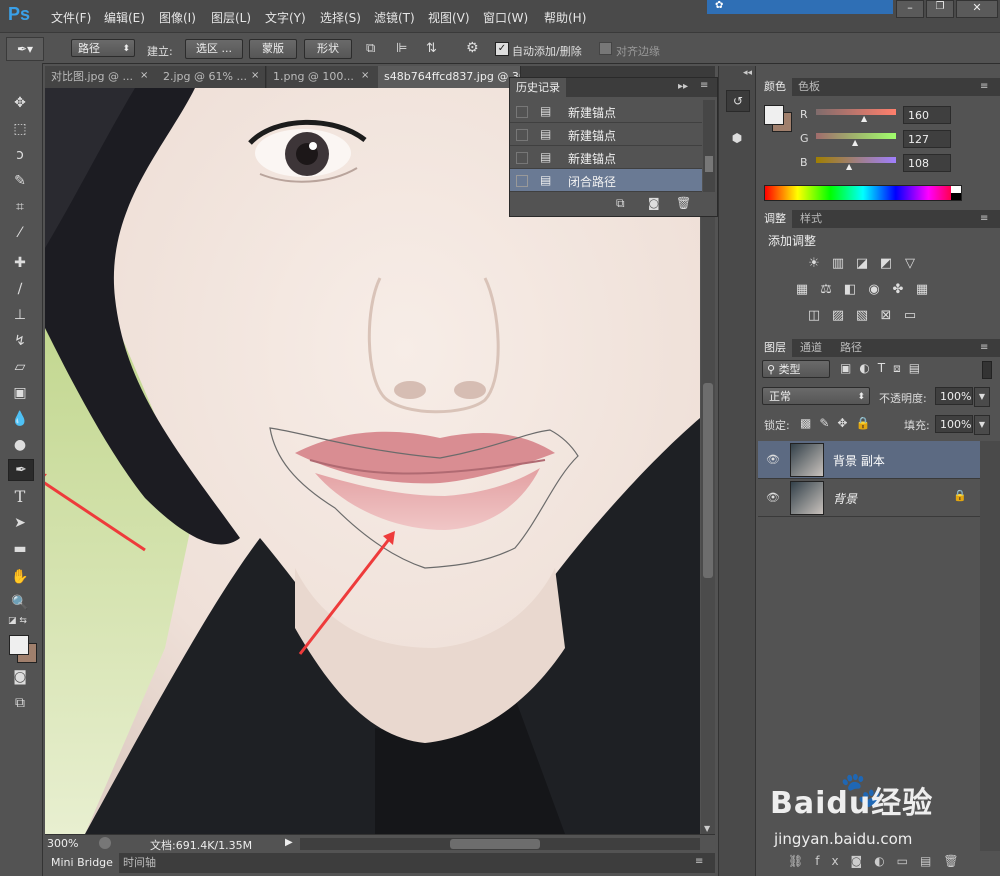 The height and width of the screenshot is (876, 1000). Describe the element at coordinates (886, 316) in the screenshot. I see `selective-color-icon: ⊠` at that location.